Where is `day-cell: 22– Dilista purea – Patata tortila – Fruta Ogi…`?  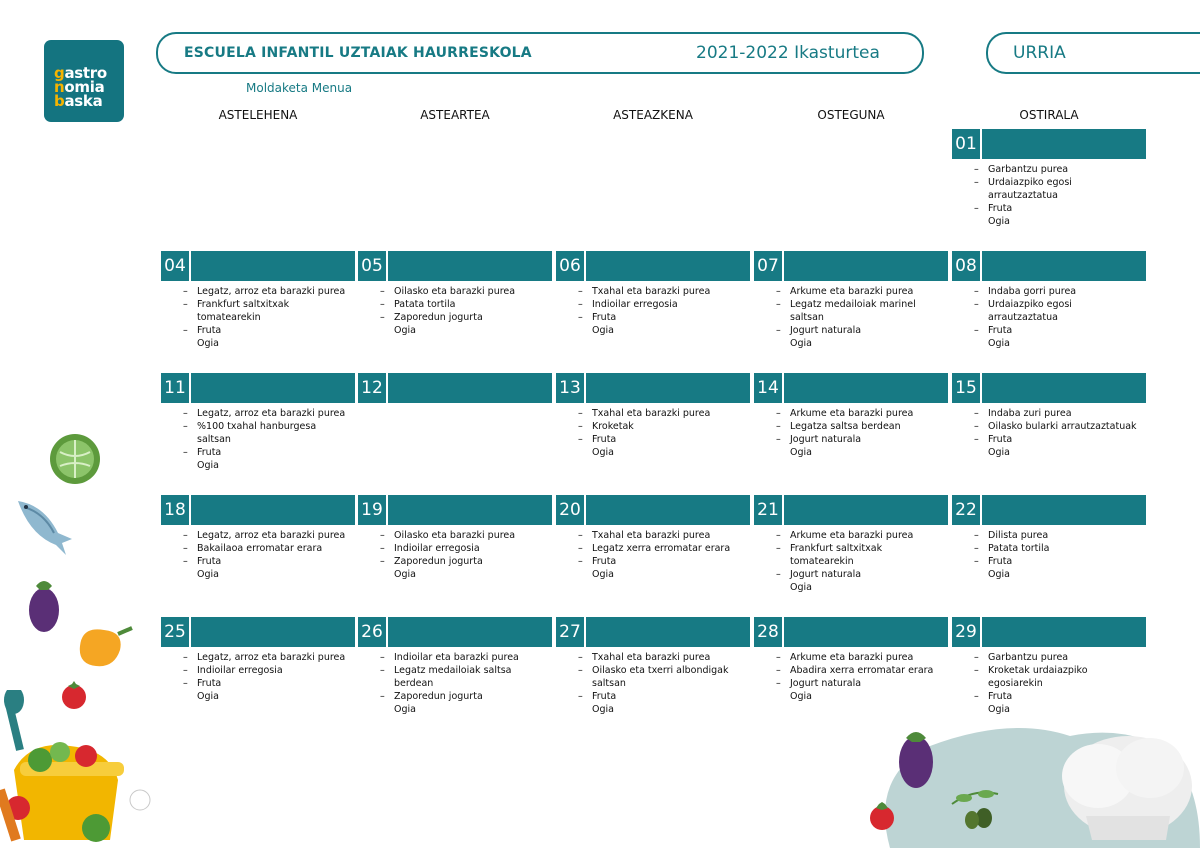
day-cell: 22– Dilista purea – Patata tortila – Fruta Ogi… is located at coordinates (1049, 538).